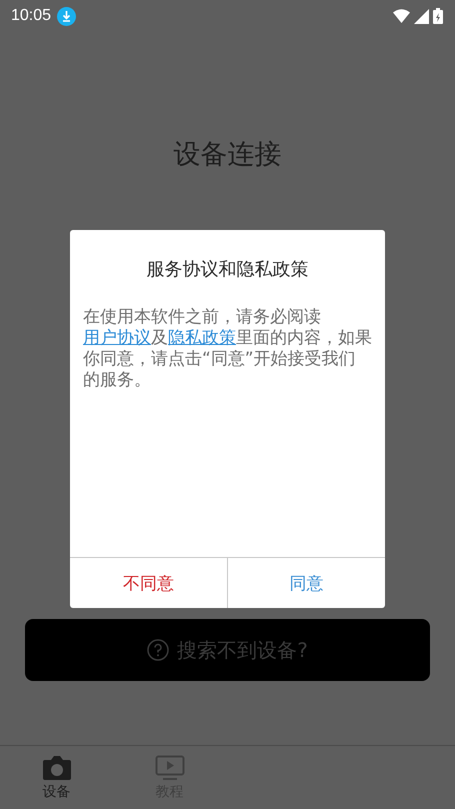 The width and height of the screenshot is (455, 809). Describe the element at coordinates (306, 583) in the screenshot. I see `accept-button: 同意` at that location.